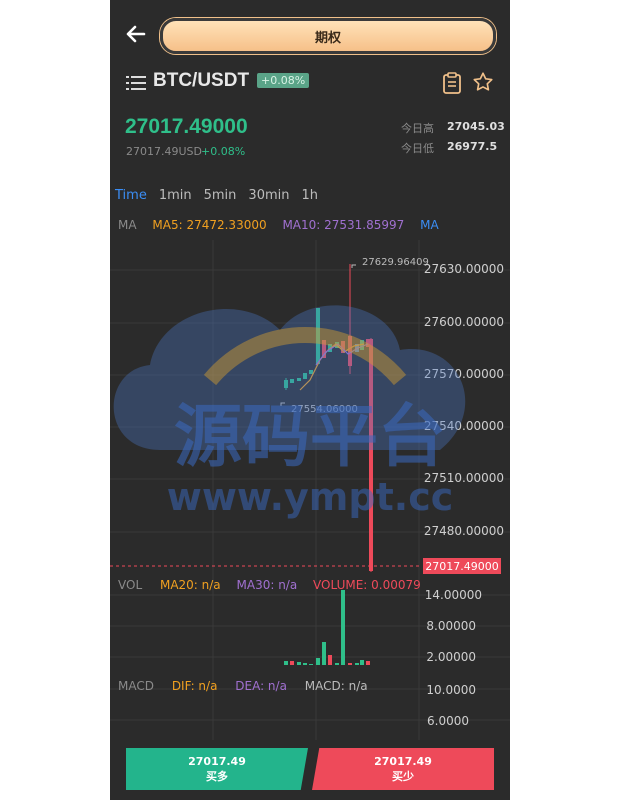 This screenshot has height=800, width=619. What do you see at coordinates (201, 81) in the screenshot?
I see `pair-title: BTC/USDT` at bounding box center [201, 81].